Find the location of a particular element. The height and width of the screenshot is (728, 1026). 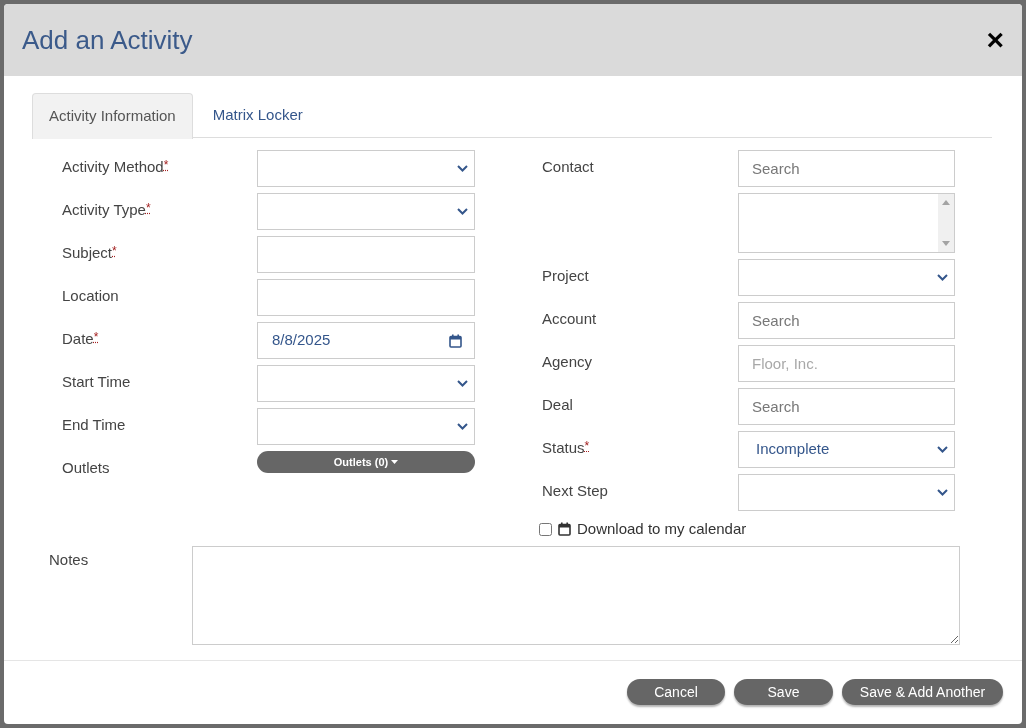

tab: Matrix Locker is located at coordinates (257, 115).